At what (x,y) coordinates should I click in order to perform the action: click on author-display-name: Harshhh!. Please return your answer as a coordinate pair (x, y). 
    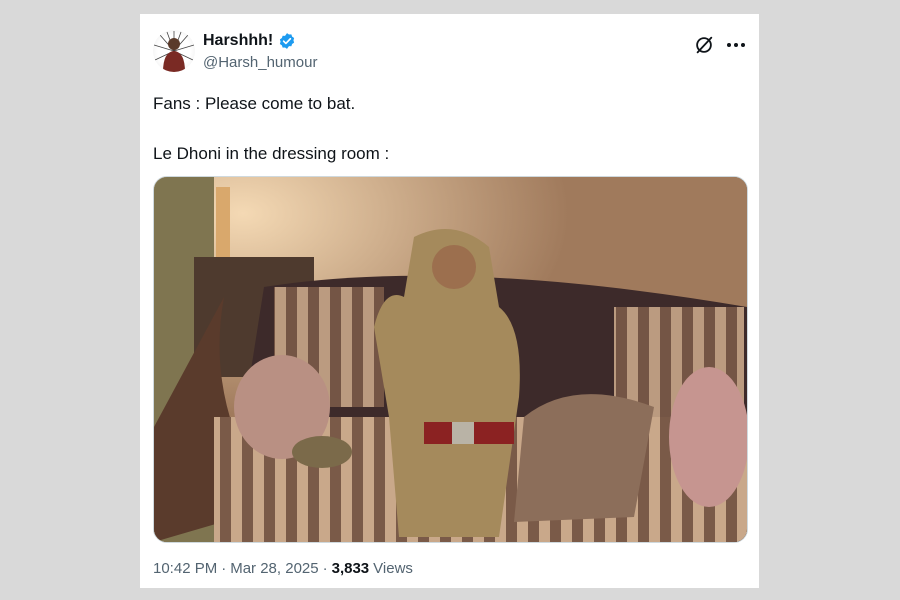
    Looking at the image, I should click on (238, 41).